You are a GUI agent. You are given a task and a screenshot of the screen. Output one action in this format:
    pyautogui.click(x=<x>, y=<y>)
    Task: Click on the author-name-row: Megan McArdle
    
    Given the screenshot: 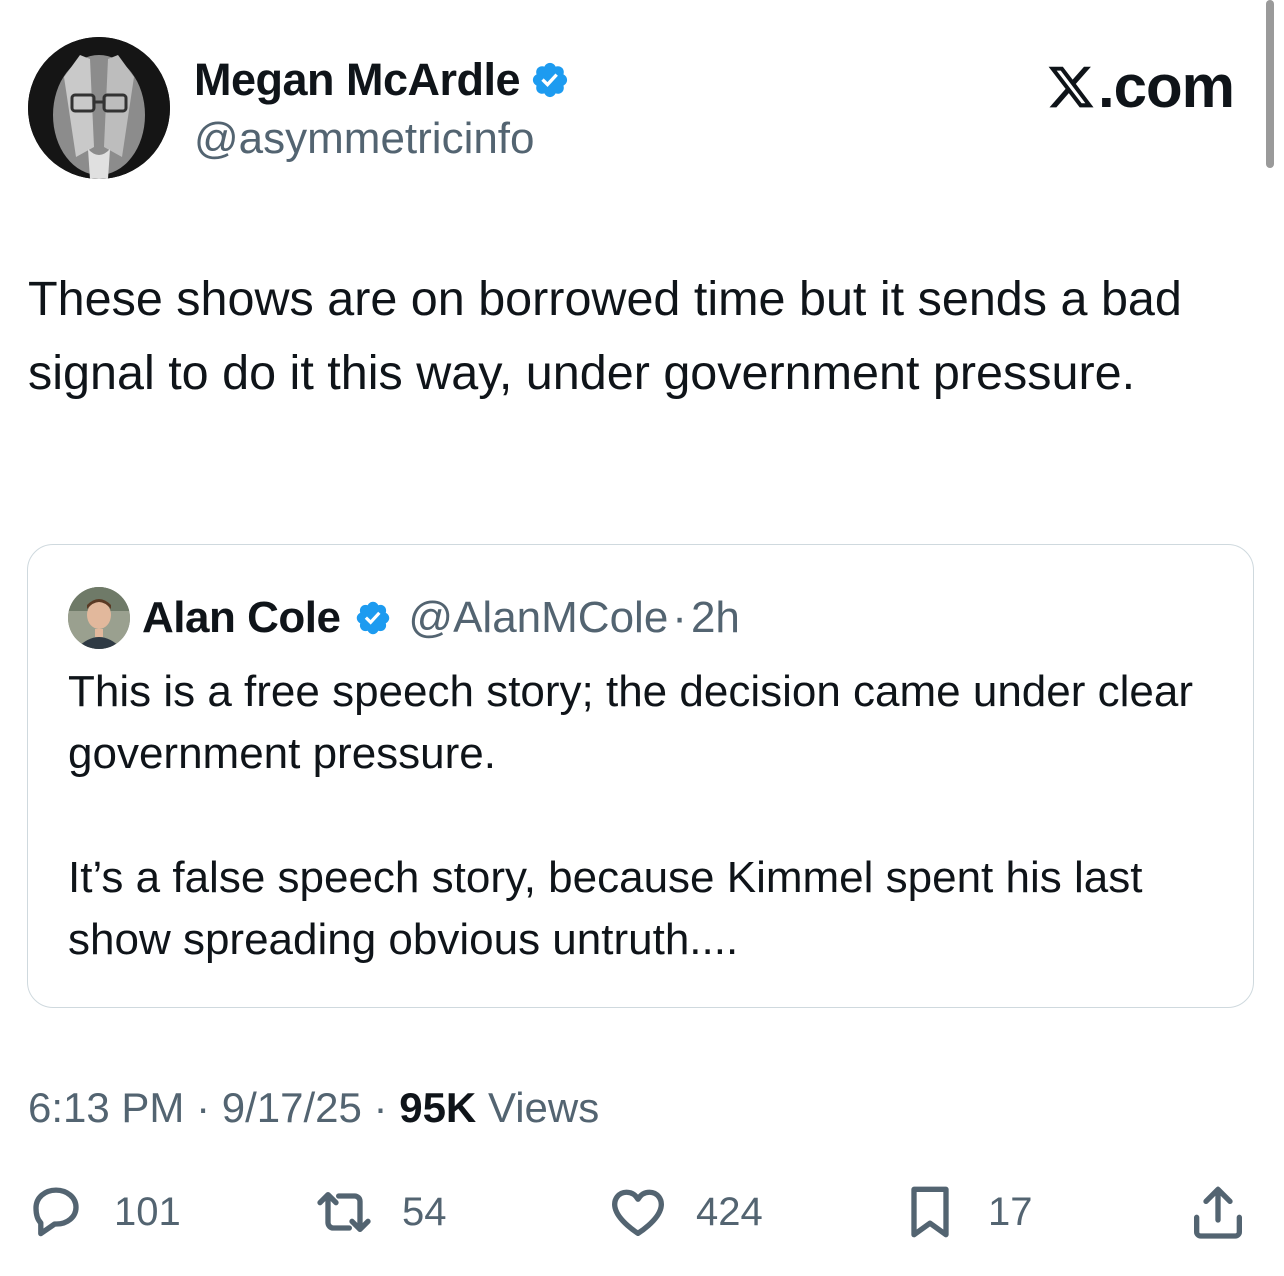 What is the action you would take?
    pyautogui.click(x=382, y=80)
    